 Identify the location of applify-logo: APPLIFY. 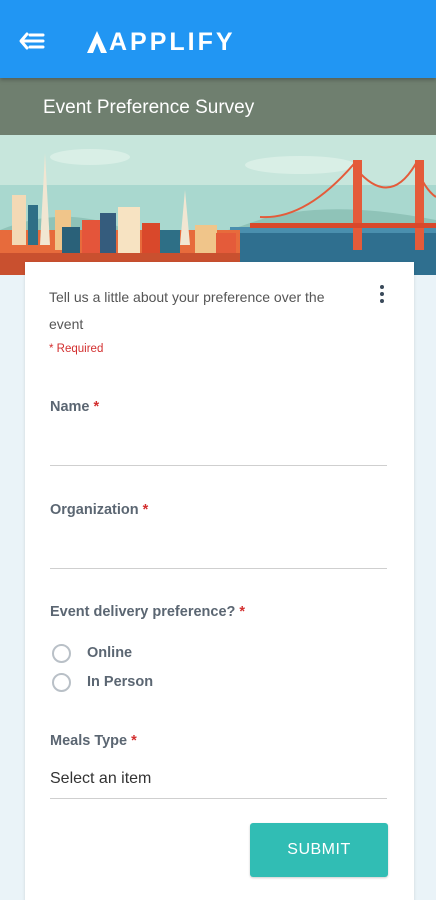
(161, 42).